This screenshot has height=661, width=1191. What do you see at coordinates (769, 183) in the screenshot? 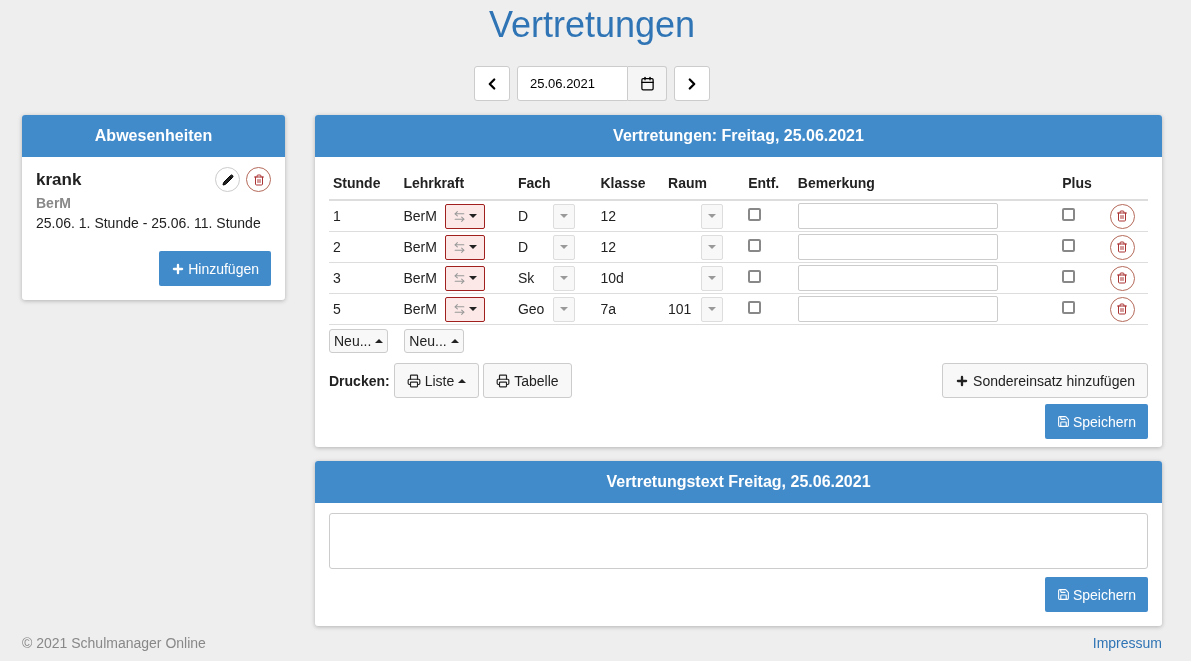
I see `column-header: Entf.` at bounding box center [769, 183].